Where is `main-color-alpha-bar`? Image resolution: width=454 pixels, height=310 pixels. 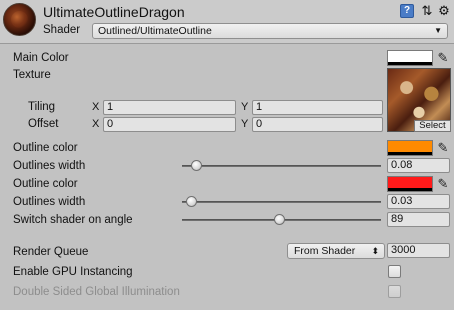
main-color-alpha-bar is located at coordinates (410, 63).